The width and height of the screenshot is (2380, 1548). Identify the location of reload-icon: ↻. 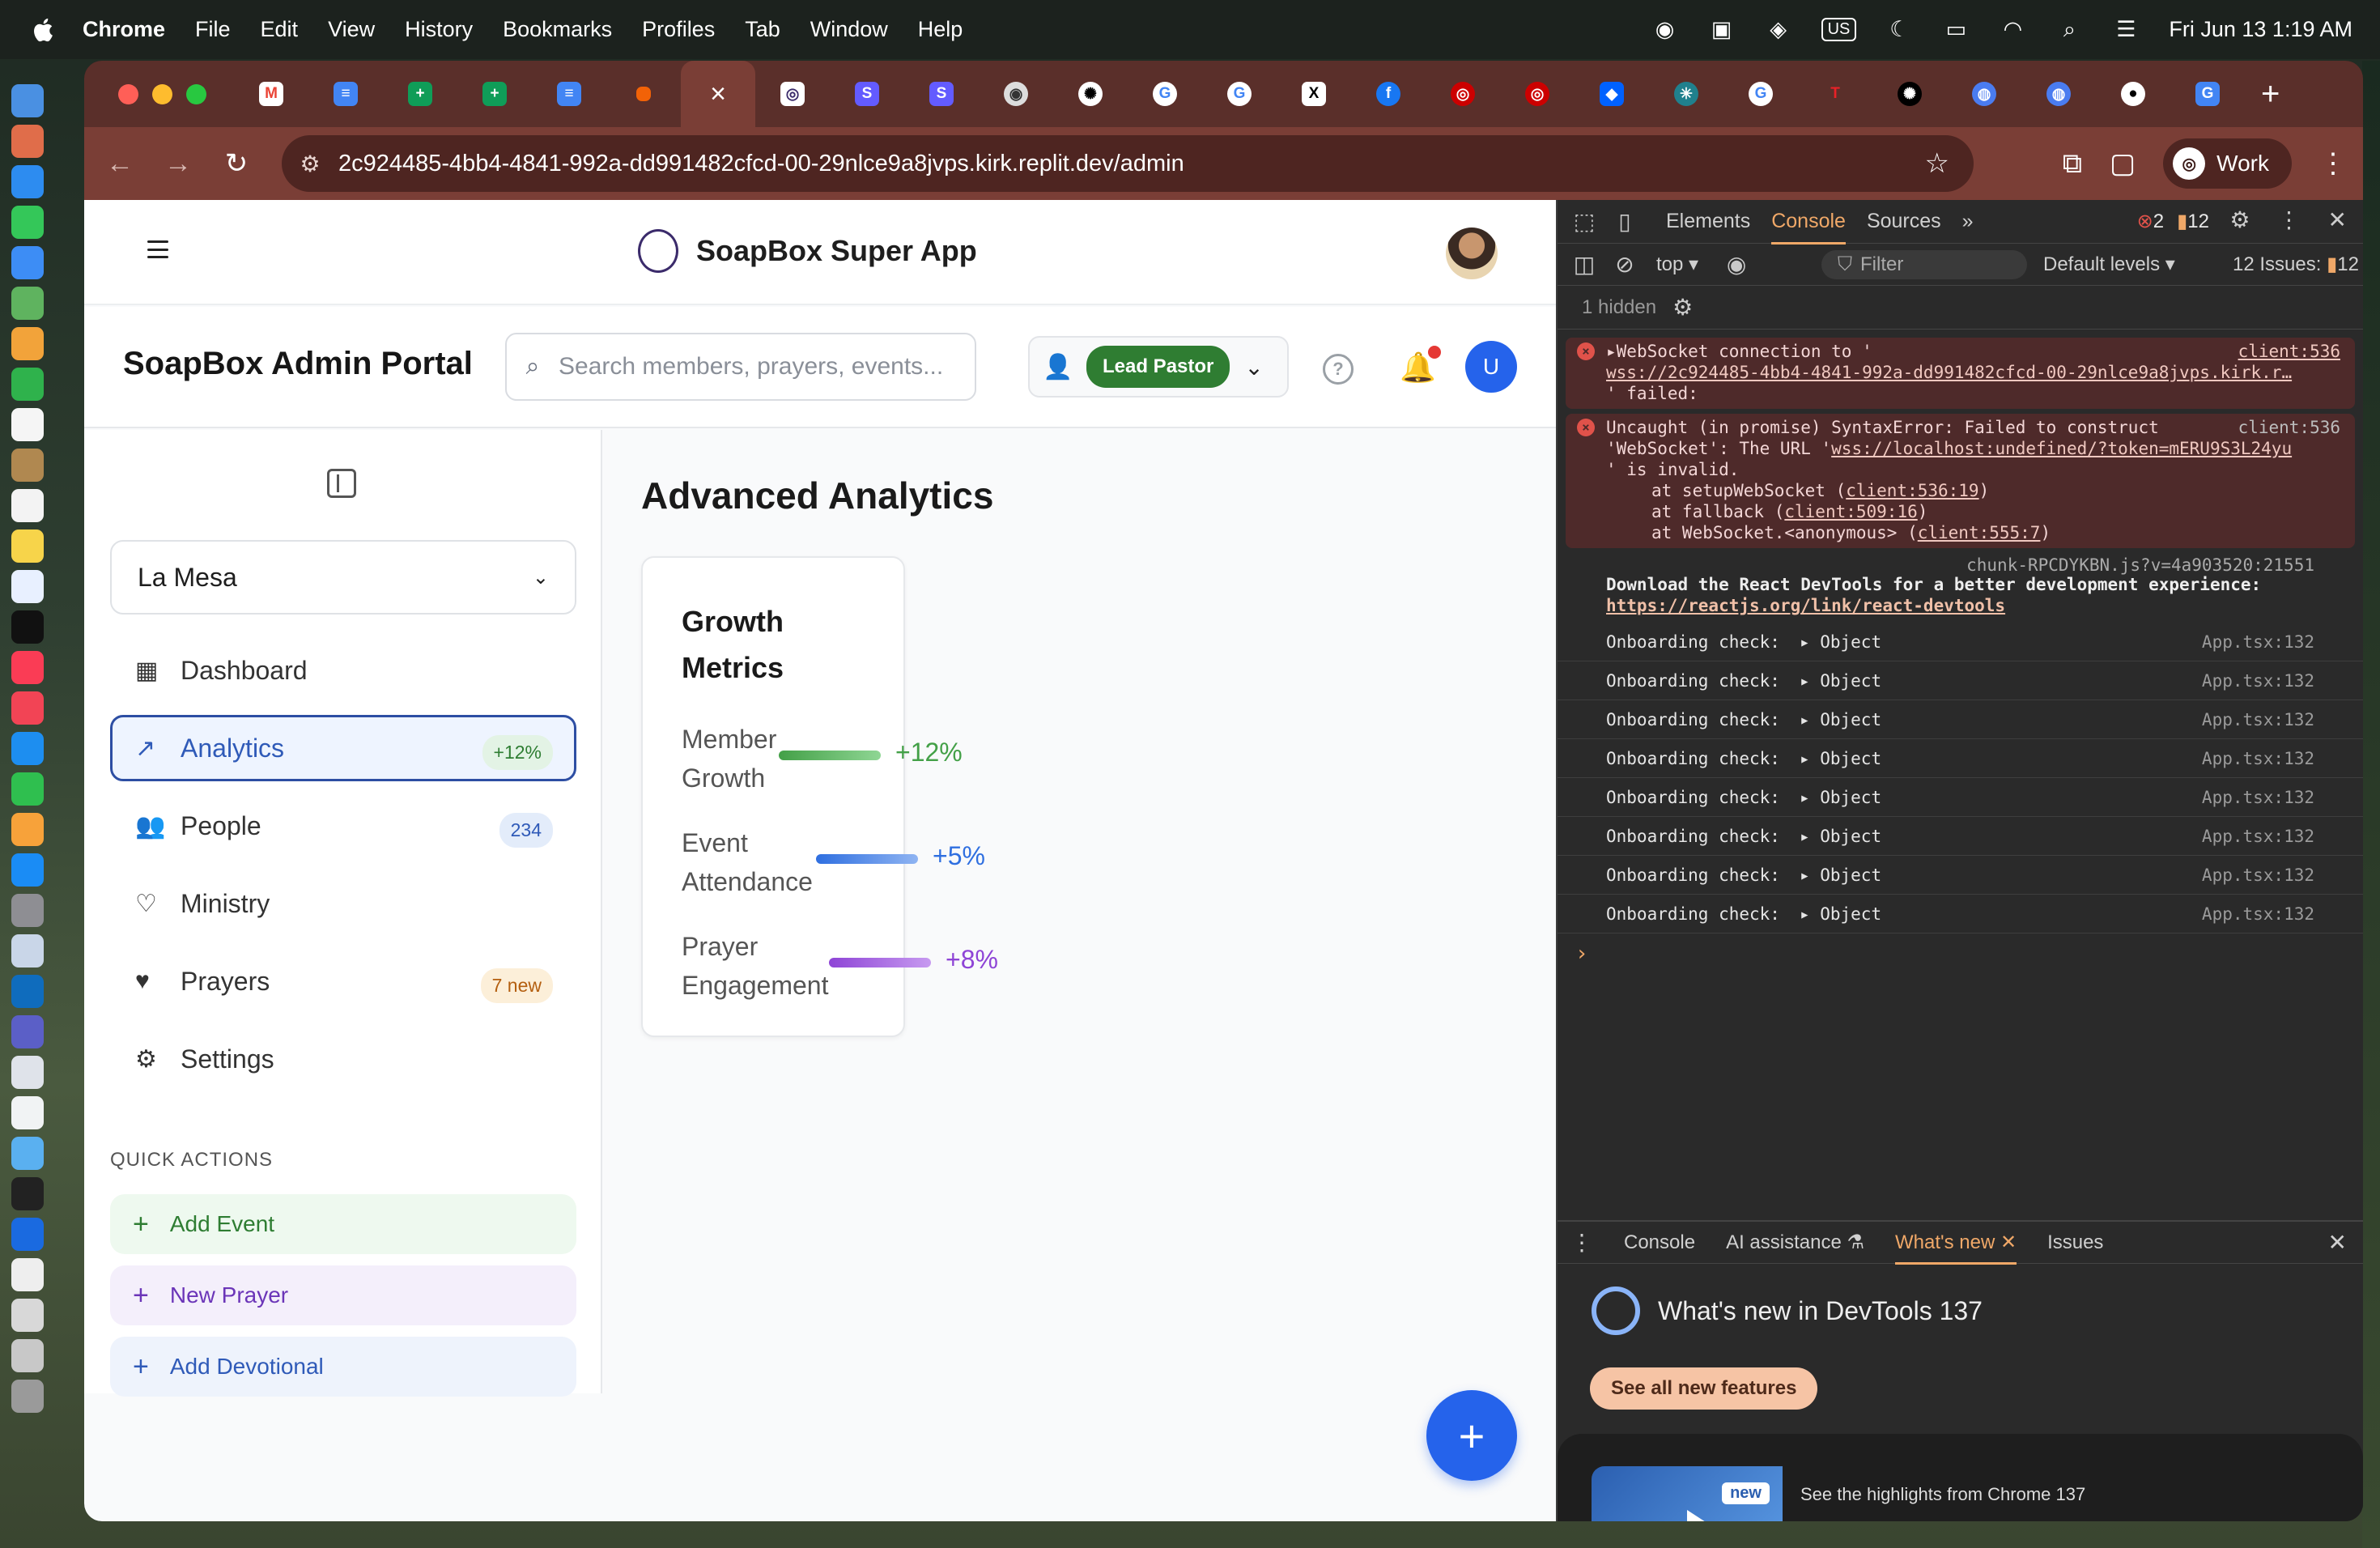
(237, 164).